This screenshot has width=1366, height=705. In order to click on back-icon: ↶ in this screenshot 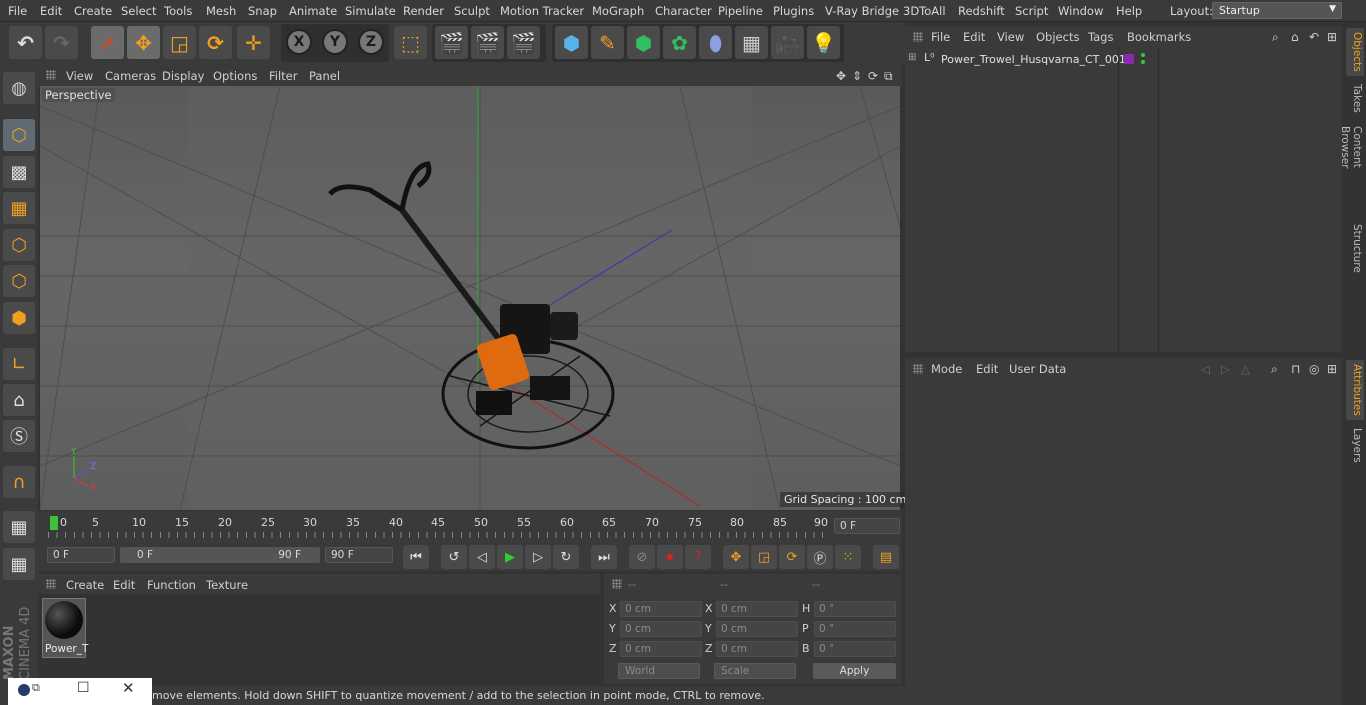, I will do `click(1314, 37)`.